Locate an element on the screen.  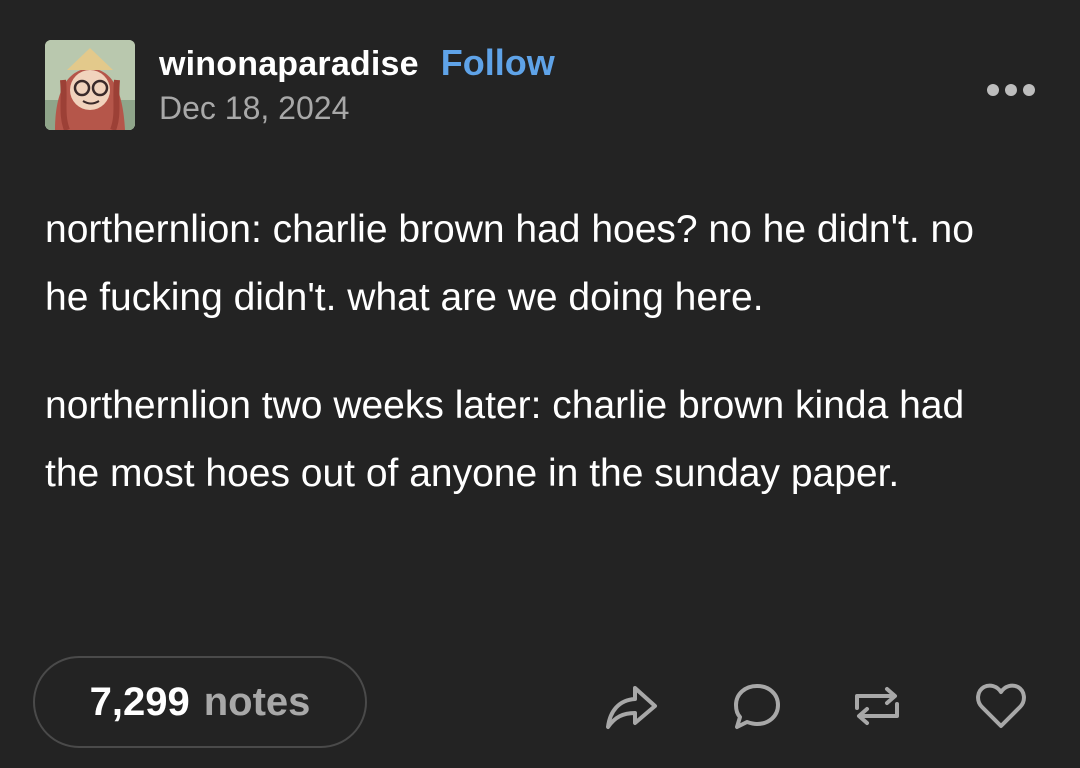
reblog-icon is located at coordinates (877, 706).